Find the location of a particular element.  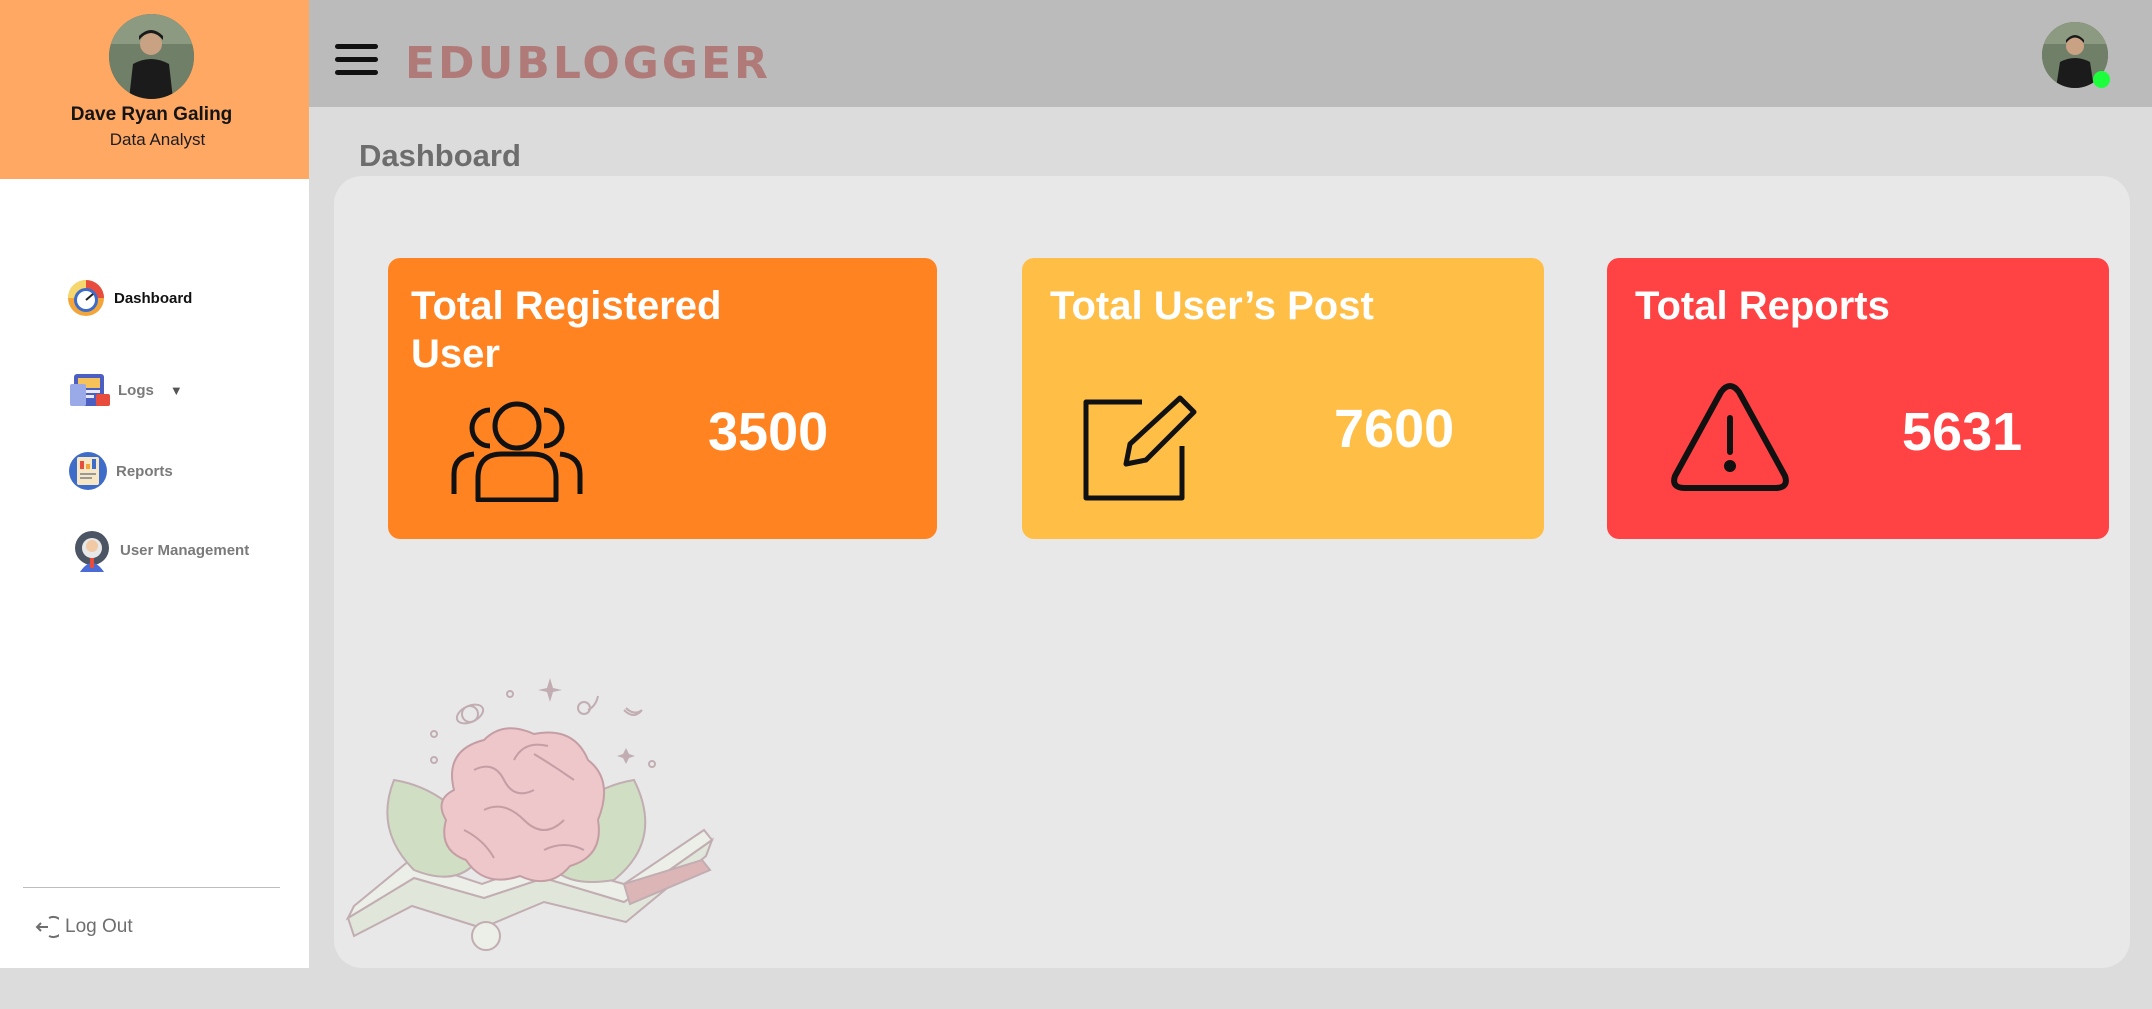

sidebar-item-logs: Logs ▼ is located at coordinates (125, 390).